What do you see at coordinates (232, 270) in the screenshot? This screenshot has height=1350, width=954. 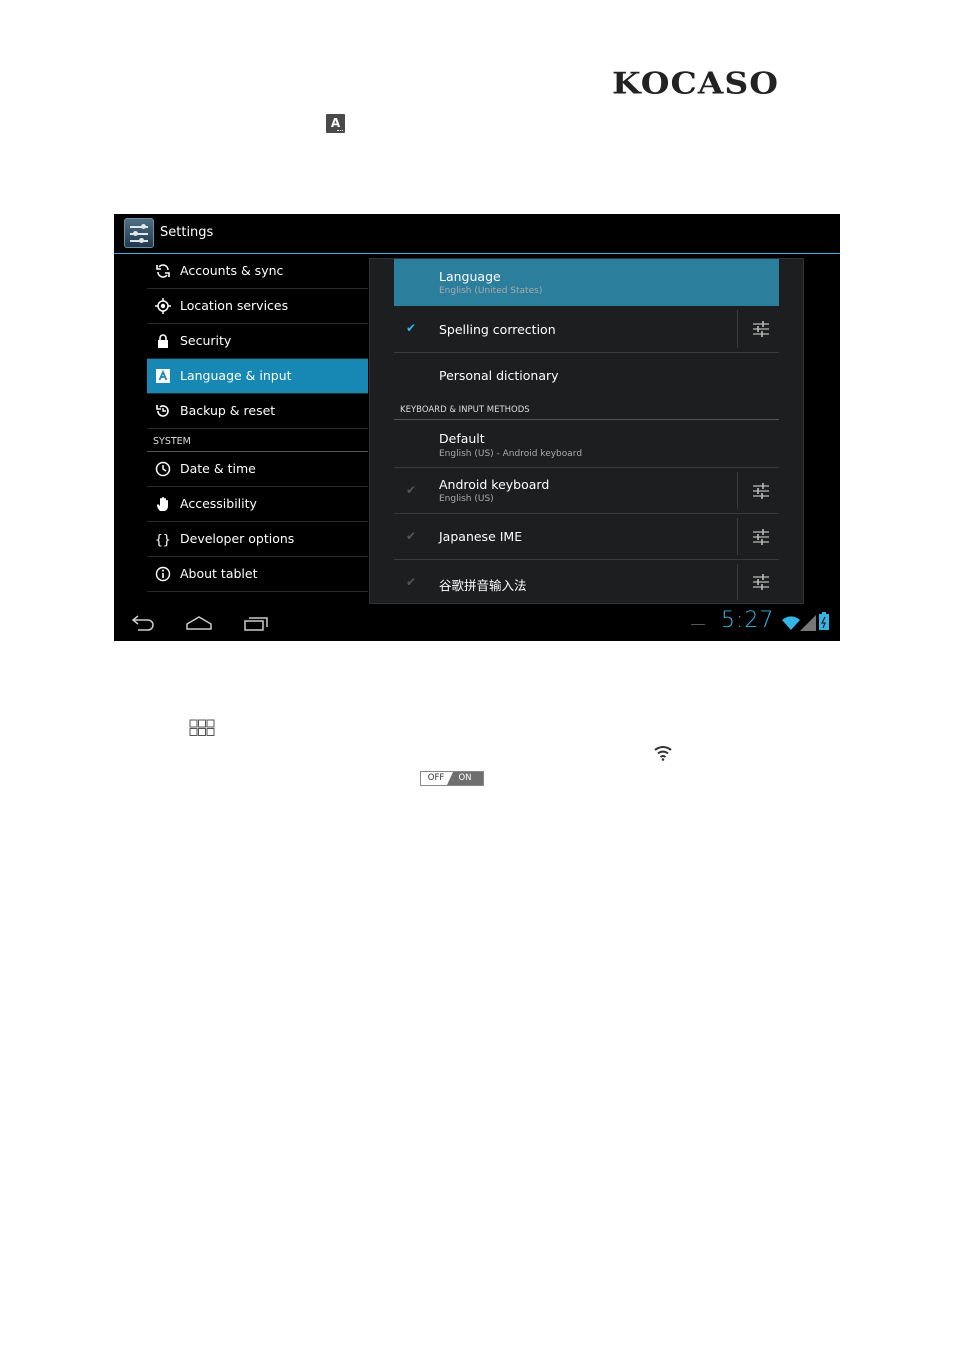 I see `menu-label: Accounts & sync` at bounding box center [232, 270].